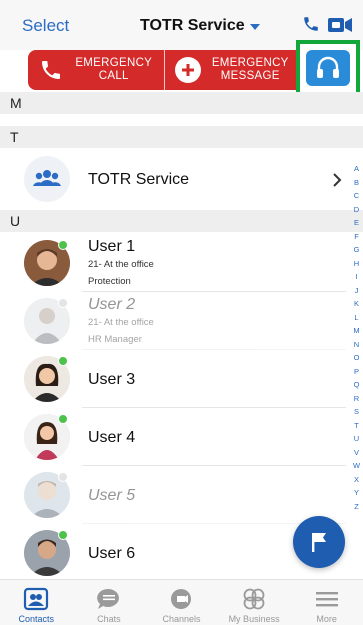 The image size is (363, 625). I want to click on emergency-message-button: EMERGENCY MESSAGE, so click(232, 70).